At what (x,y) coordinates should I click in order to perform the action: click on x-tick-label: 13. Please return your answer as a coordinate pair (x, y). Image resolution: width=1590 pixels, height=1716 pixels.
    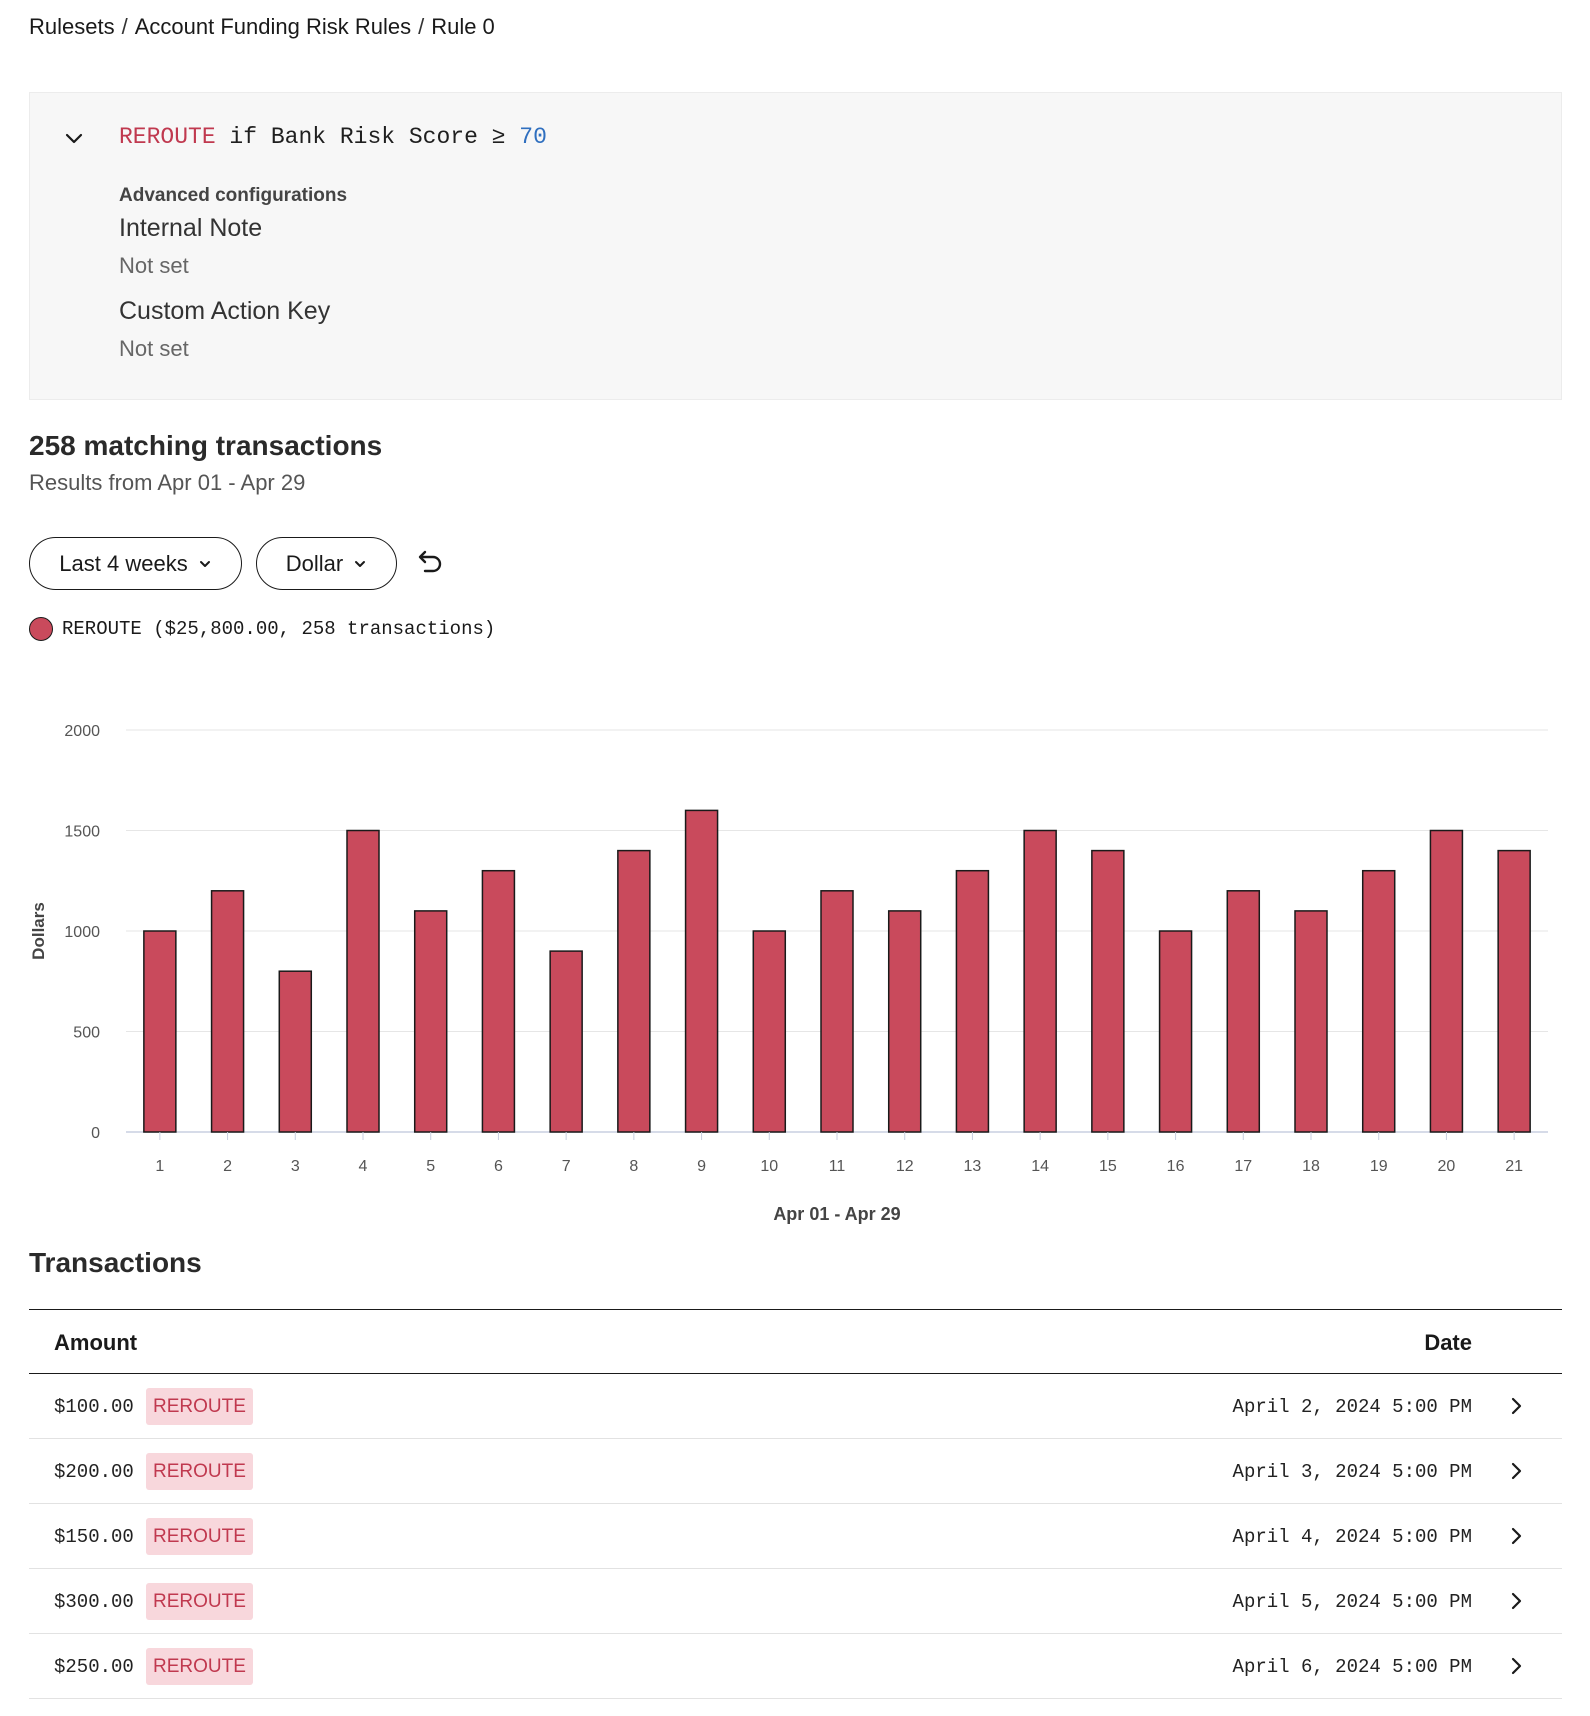
    Looking at the image, I should click on (973, 1166).